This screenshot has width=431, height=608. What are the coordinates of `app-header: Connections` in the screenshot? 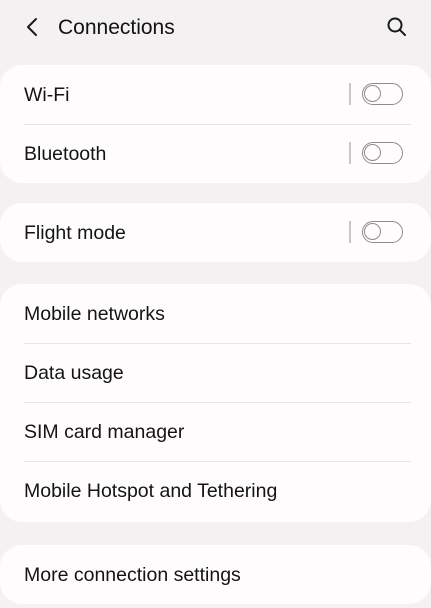 It's located at (215, 28).